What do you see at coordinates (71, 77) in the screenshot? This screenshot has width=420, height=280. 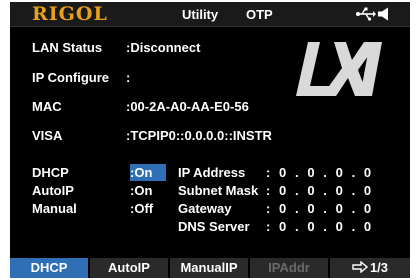 I see `ip-configure-label: IP Configure` at bounding box center [71, 77].